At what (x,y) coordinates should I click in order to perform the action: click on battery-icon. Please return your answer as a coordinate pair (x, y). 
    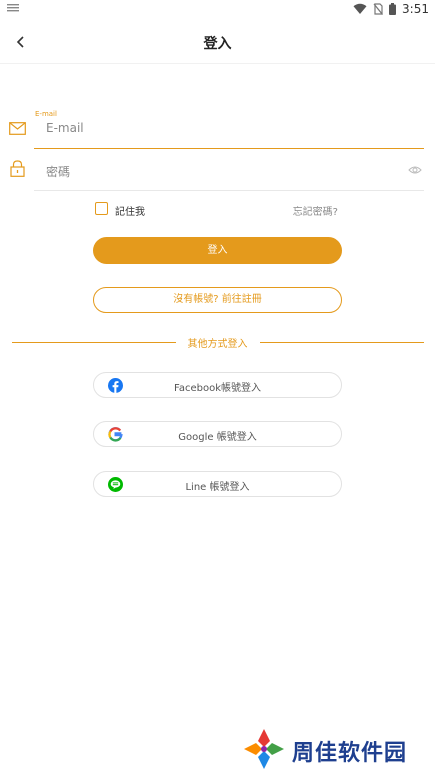
    Looking at the image, I should click on (393, 9).